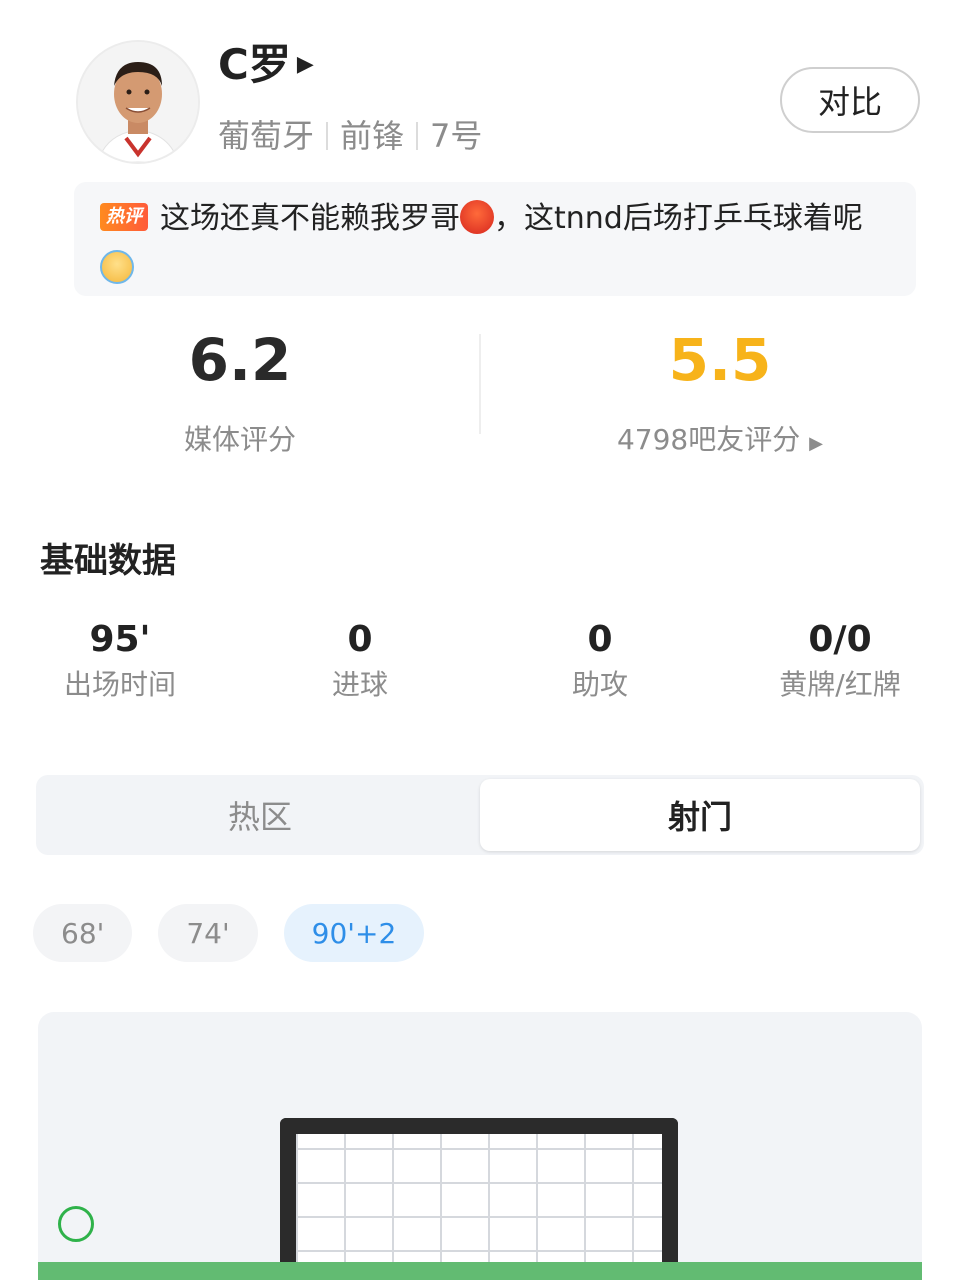  What do you see at coordinates (456, 136) in the screenshot?
I see `player-number: 7号` at bounding box center [456, 136].